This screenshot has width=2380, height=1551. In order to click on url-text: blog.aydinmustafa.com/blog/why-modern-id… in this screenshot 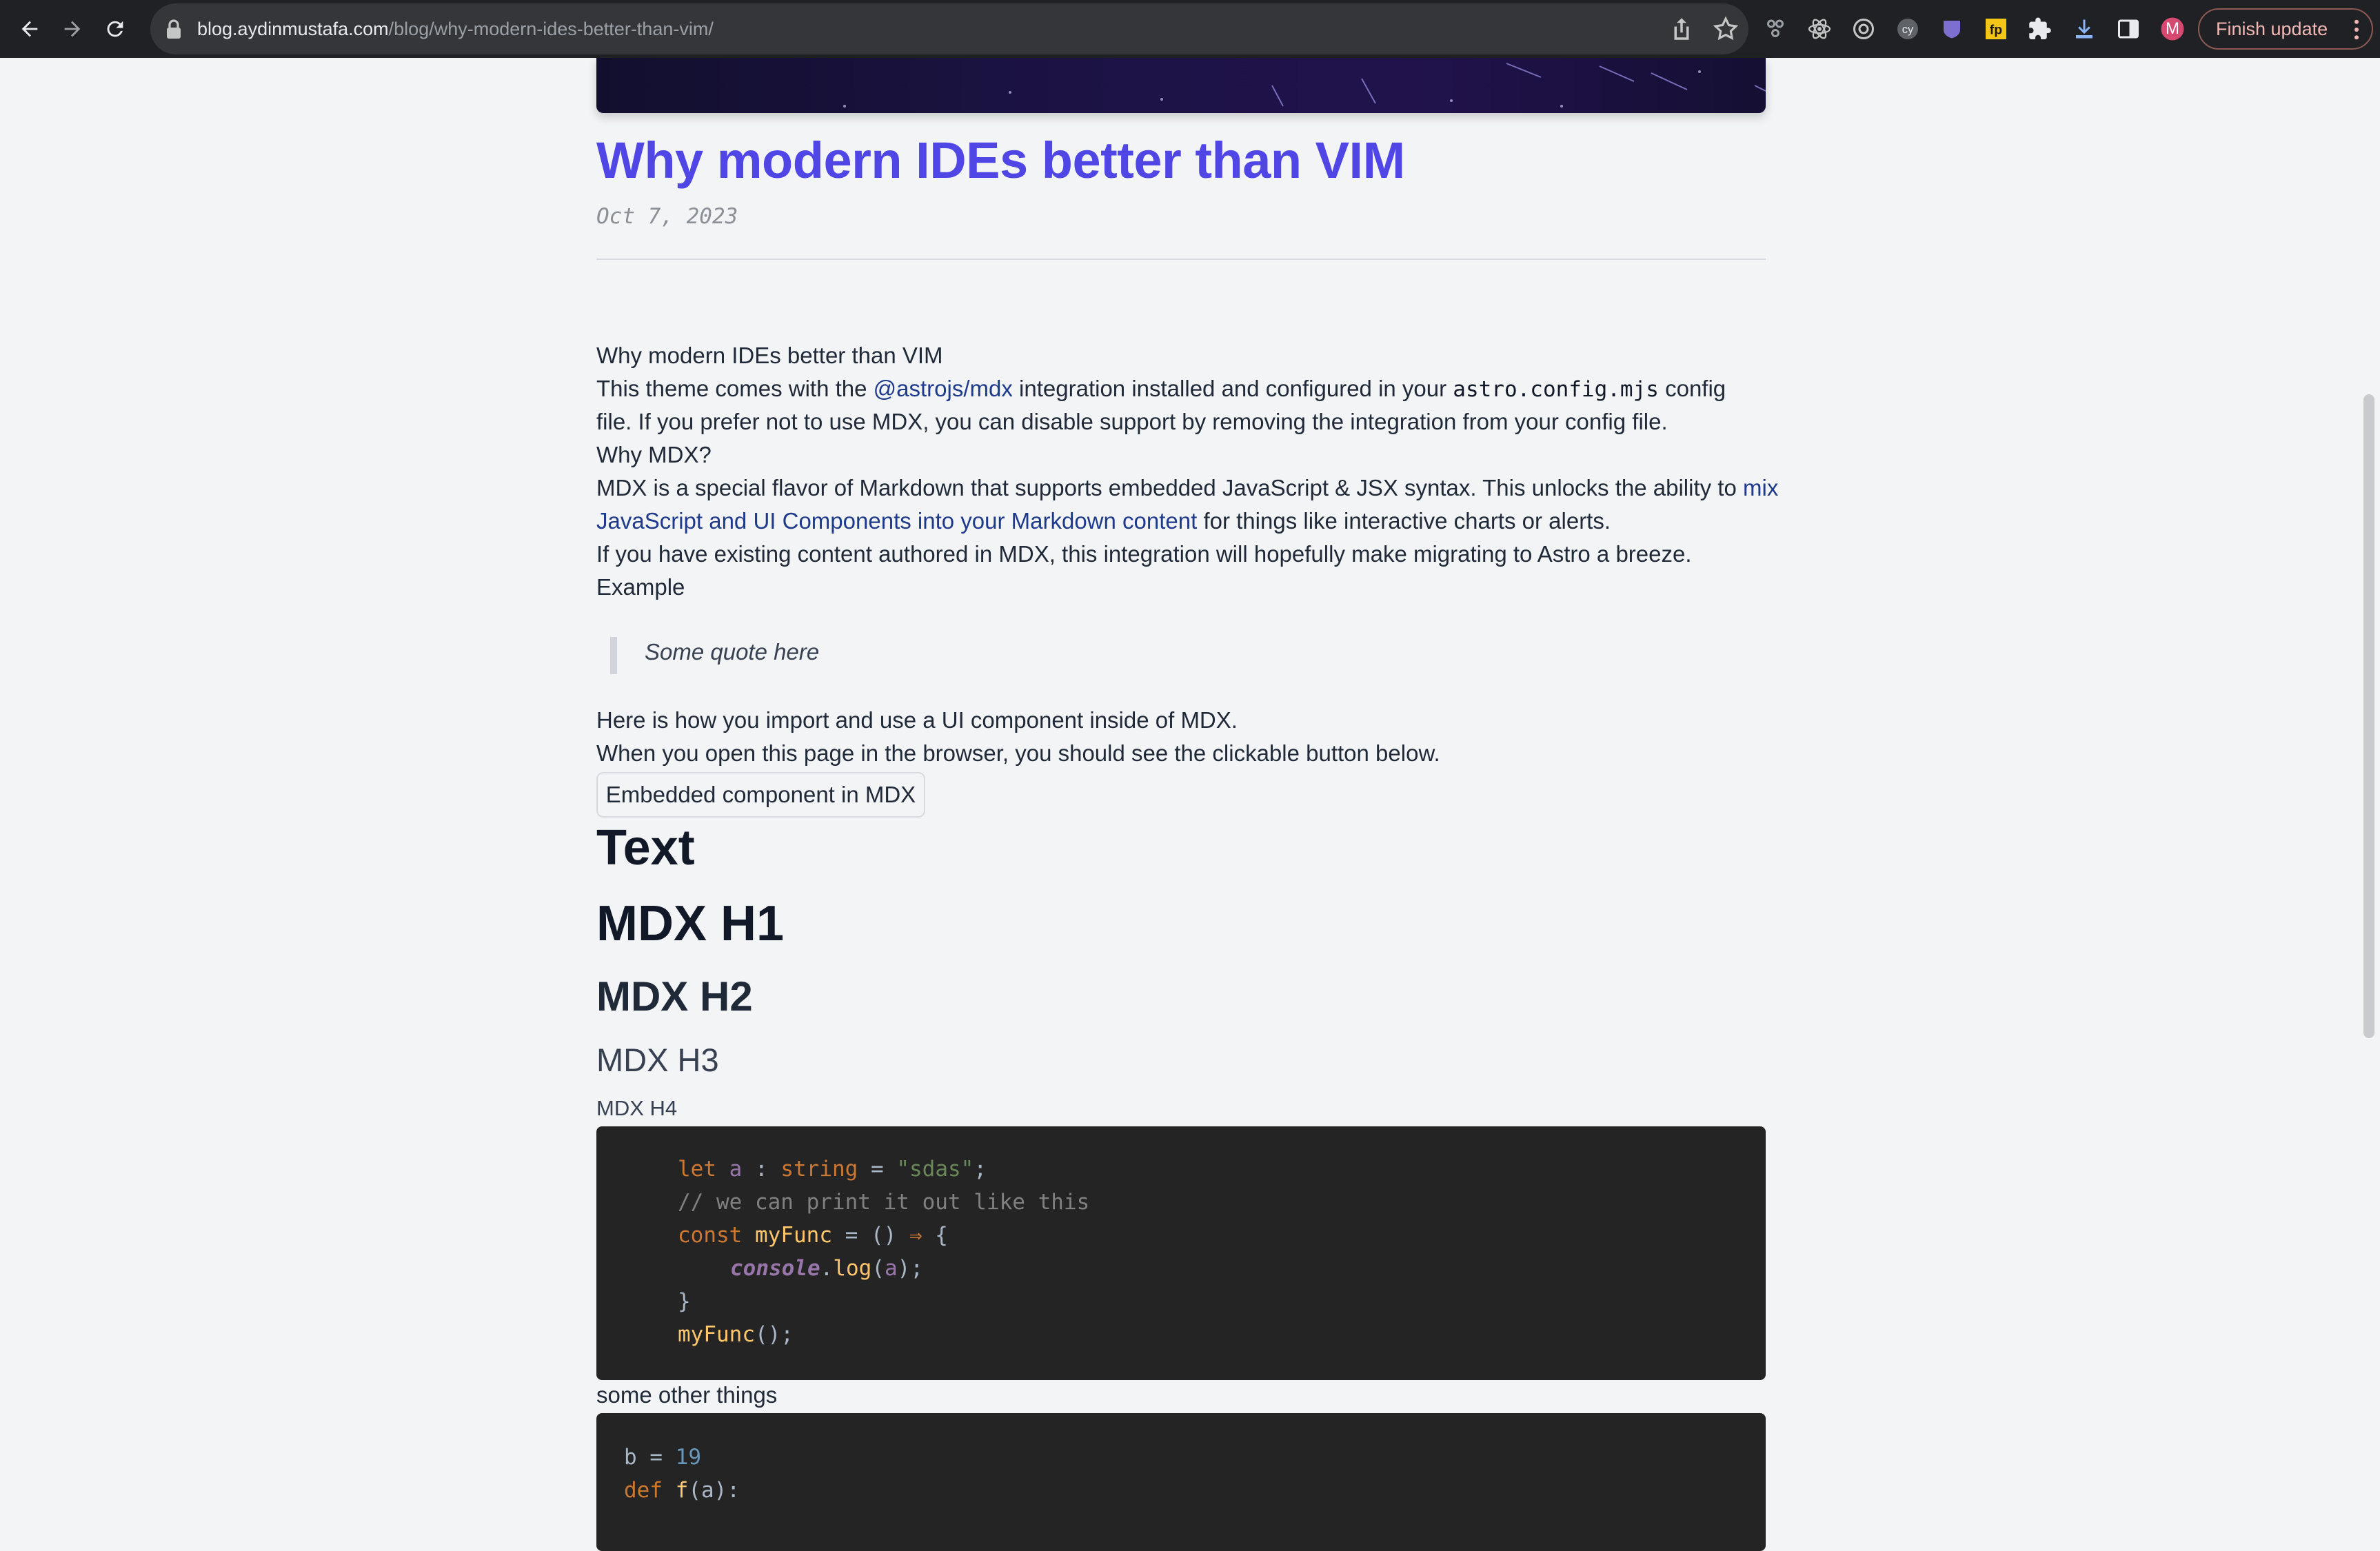, I will do `click(455, 29)`.